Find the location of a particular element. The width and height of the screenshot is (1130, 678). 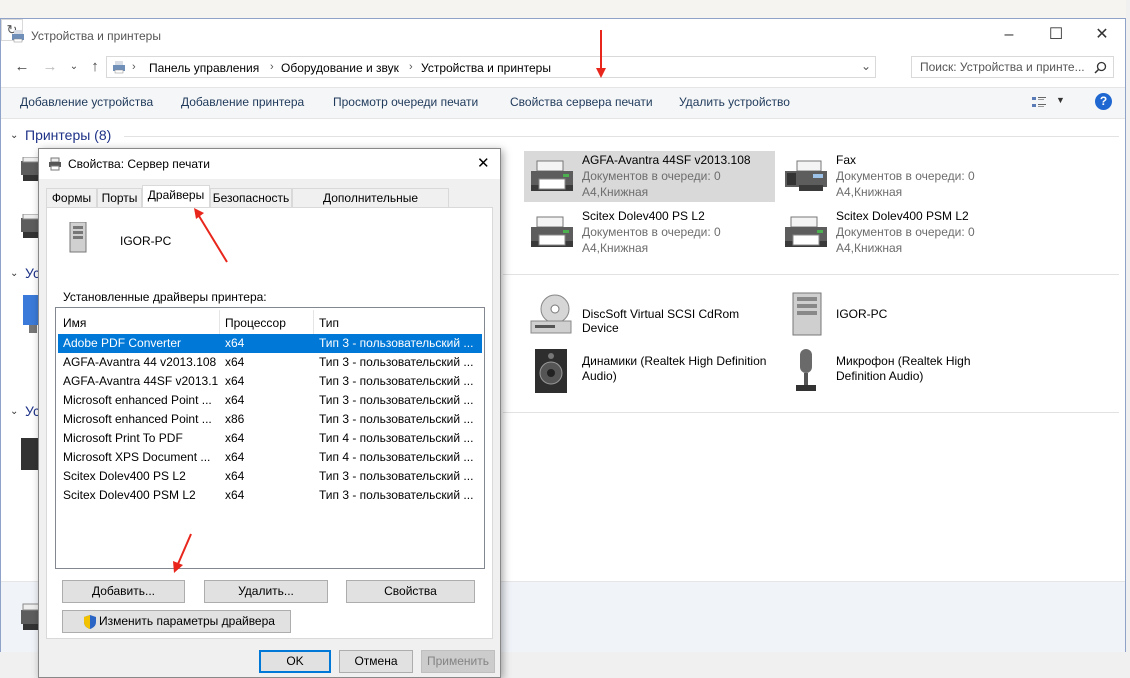

arrow-to-server-properties is located at coordinates (601, 54).